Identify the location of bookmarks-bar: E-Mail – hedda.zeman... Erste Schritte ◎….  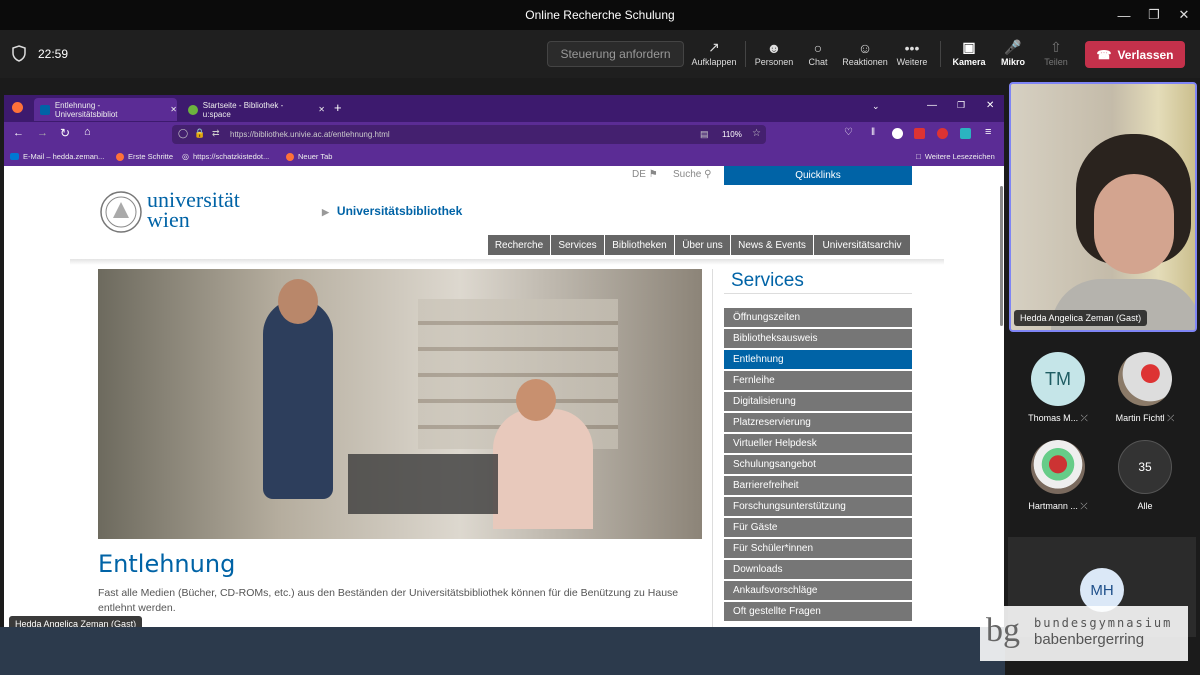
(504, 156).